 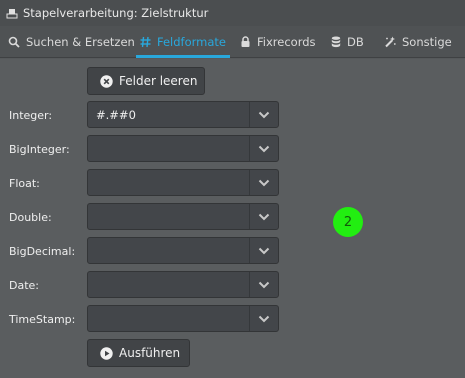 What do you see at coordinates (183, 284) in the screenshot?
I see `date-format-select` at bounding box center [183, 284].